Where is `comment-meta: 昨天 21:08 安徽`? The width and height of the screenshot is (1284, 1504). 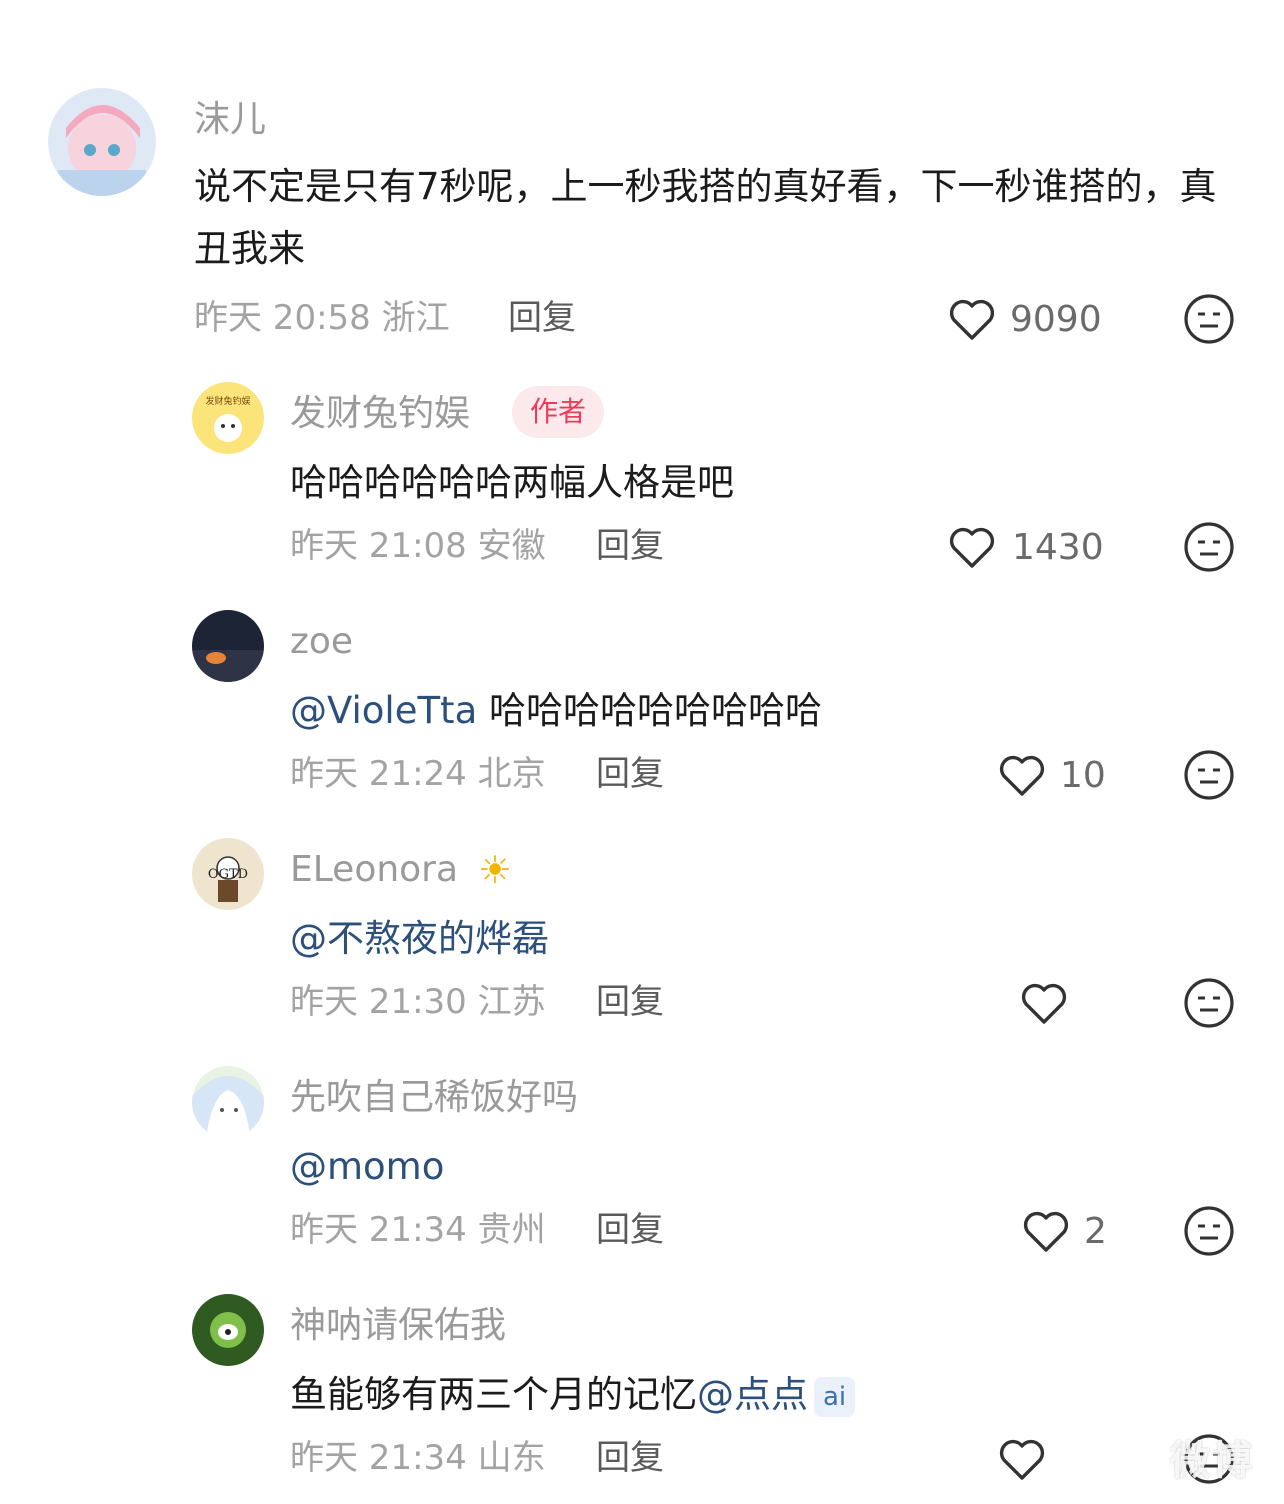
comment-meta: 昨天 21:08 安徽 is located at coordinates (418, 546).